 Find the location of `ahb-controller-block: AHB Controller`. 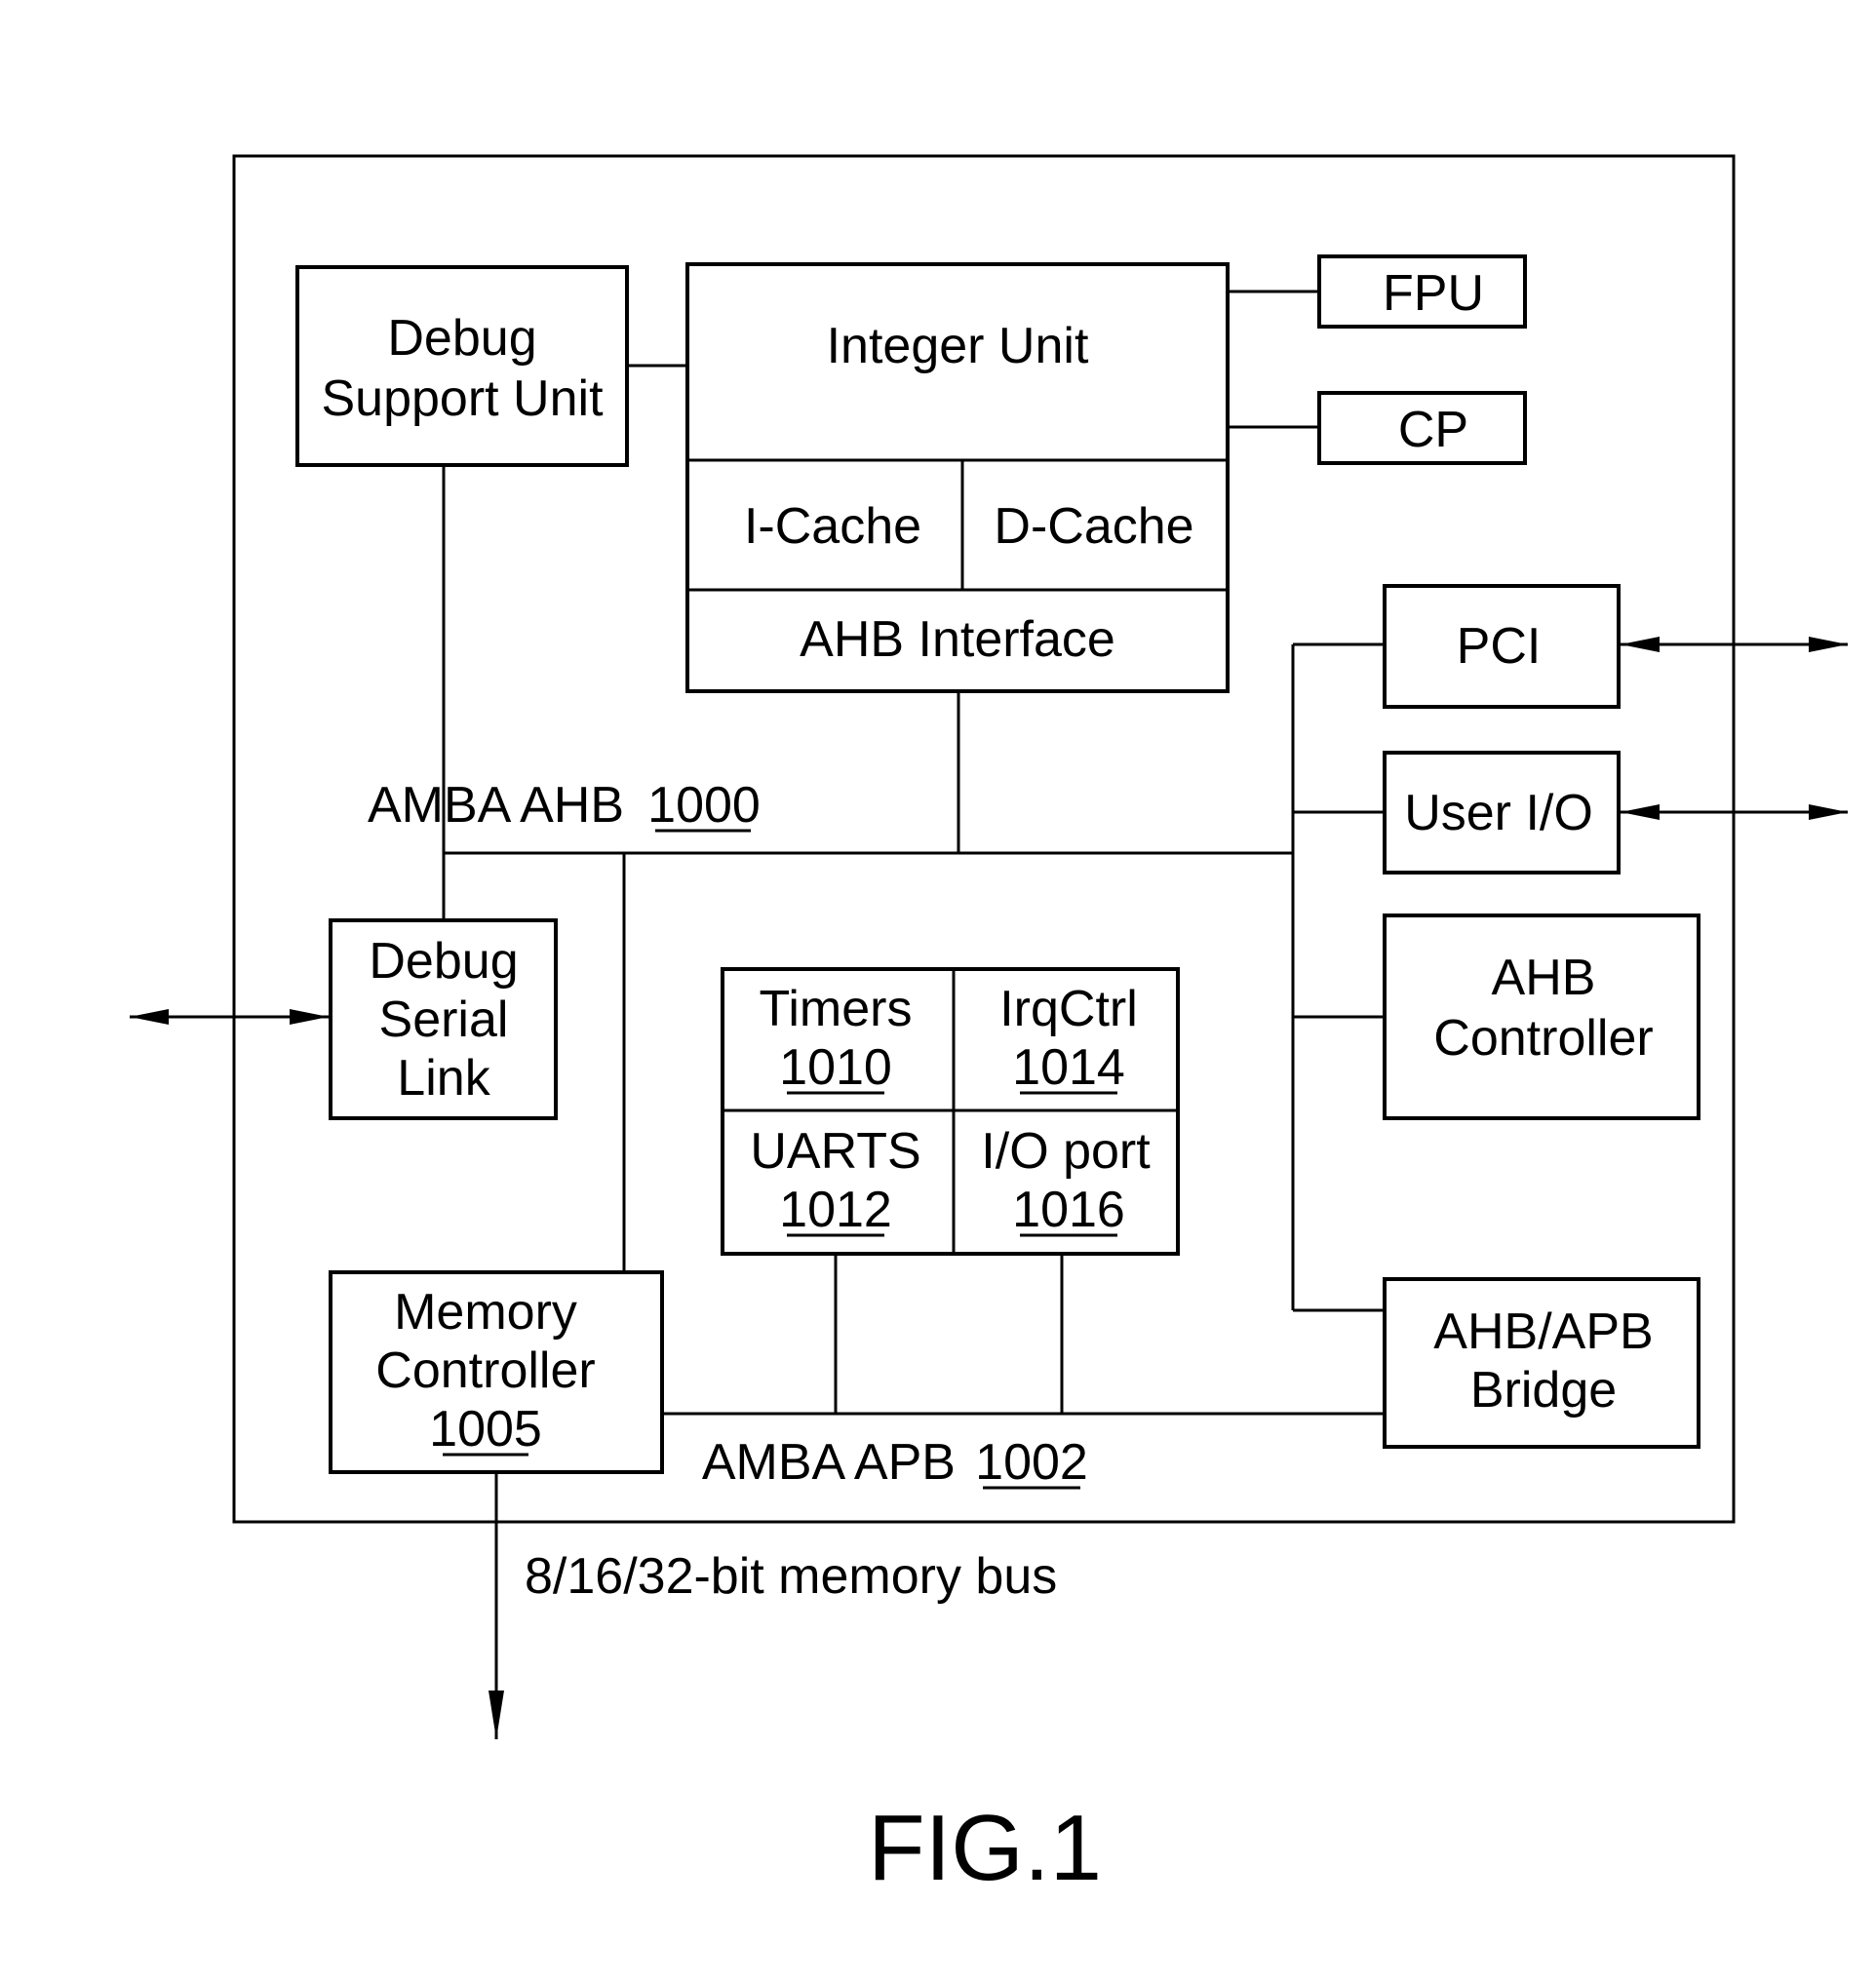

ahb-controller-block: AHB Controller is located at coordinates (1541, 1017).